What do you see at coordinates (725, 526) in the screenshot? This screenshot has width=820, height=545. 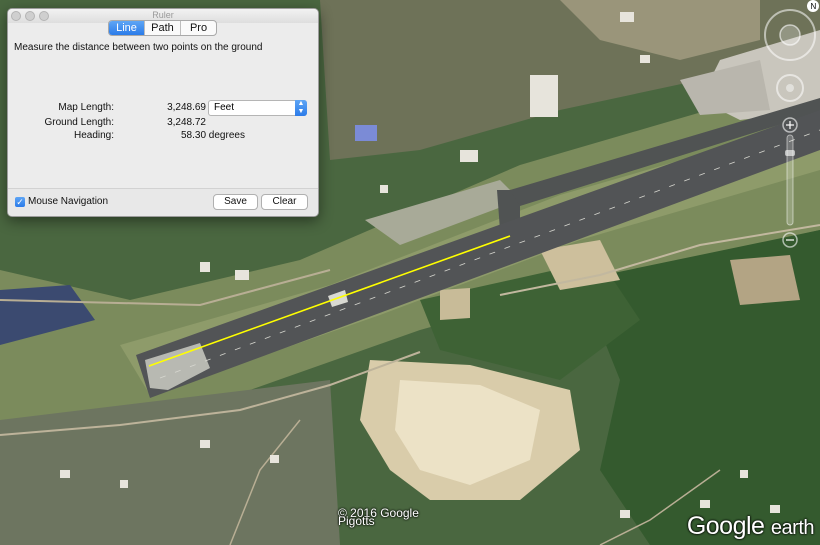 I see `brand-google: Google` at bounding box center [725, 526].